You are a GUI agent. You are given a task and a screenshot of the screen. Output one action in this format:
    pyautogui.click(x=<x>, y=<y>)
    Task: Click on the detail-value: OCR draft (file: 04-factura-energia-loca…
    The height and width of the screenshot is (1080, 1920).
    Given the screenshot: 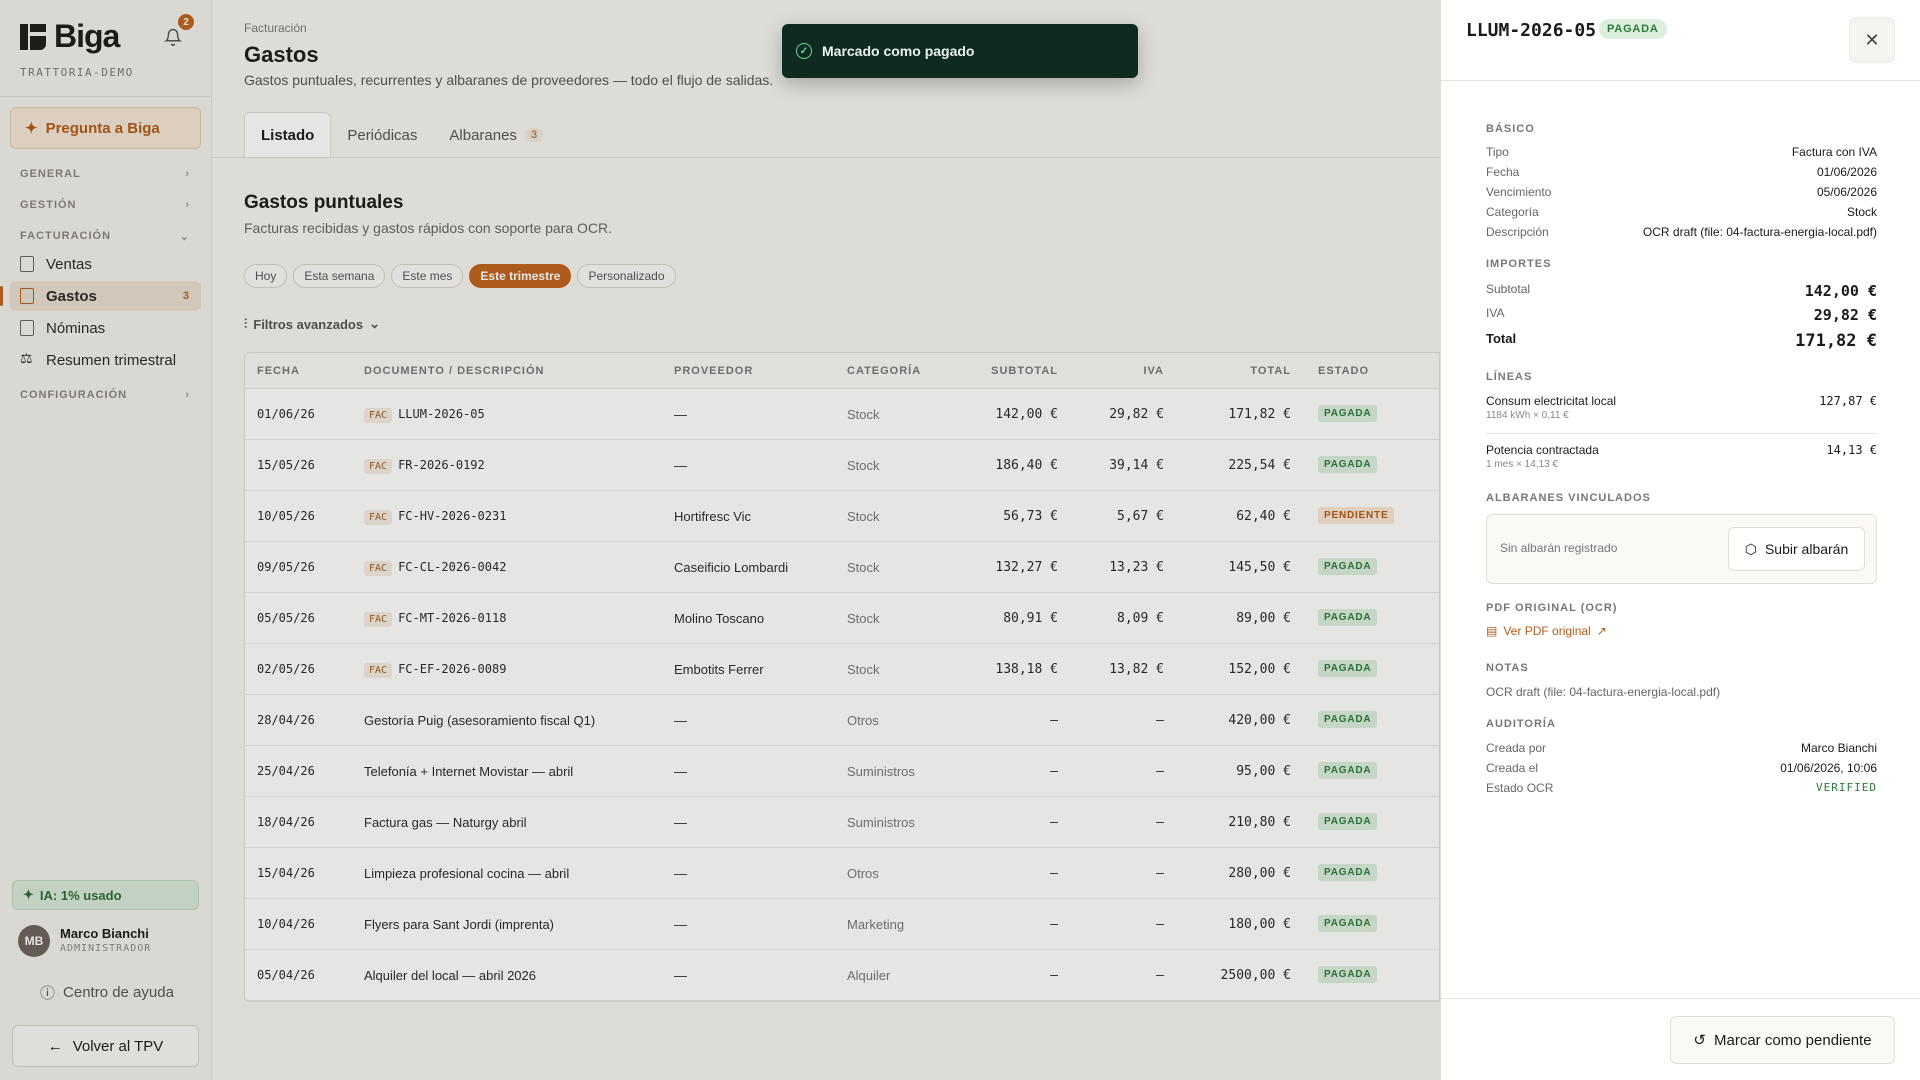 What is the action you would take?
    pyautogui.click(x=1759, y=232)
    